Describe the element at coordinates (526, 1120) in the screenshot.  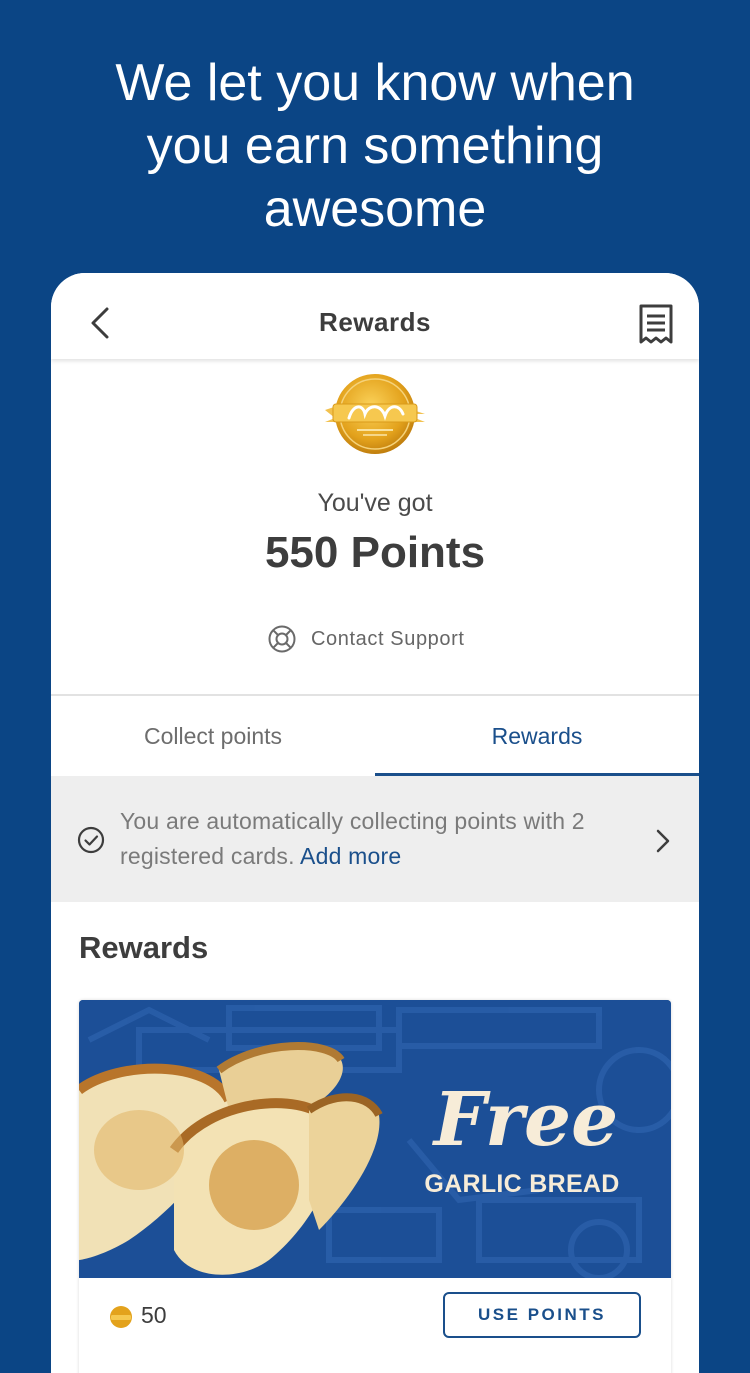
I see `promo-free: Free` at that location.